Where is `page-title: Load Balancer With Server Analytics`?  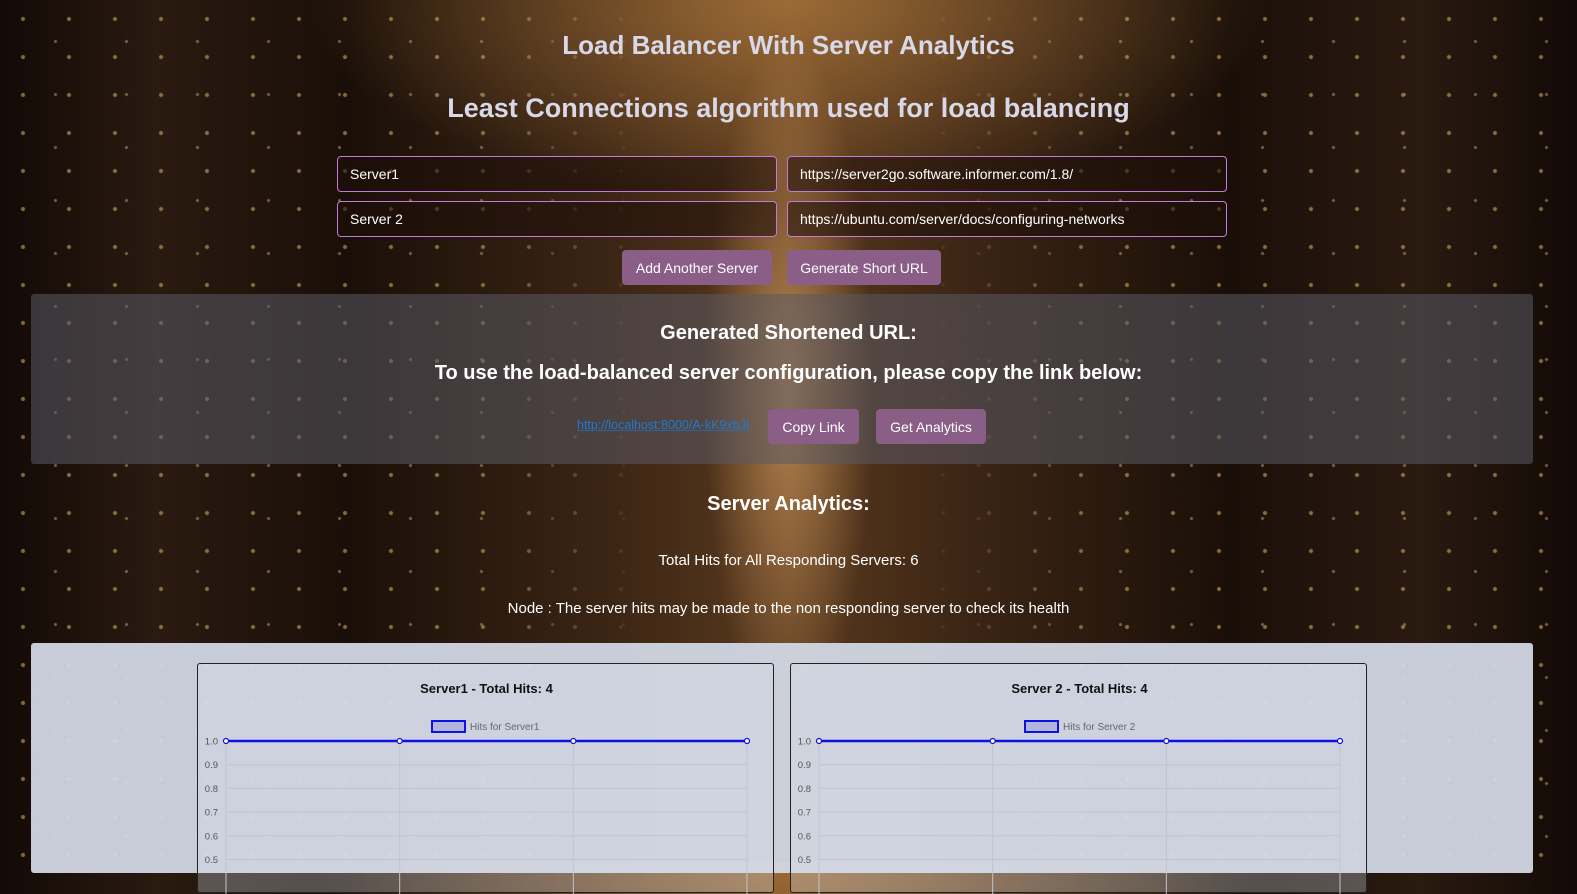 page-title: Load Balancer With Server Analytics is located at coordinates (788, 45).